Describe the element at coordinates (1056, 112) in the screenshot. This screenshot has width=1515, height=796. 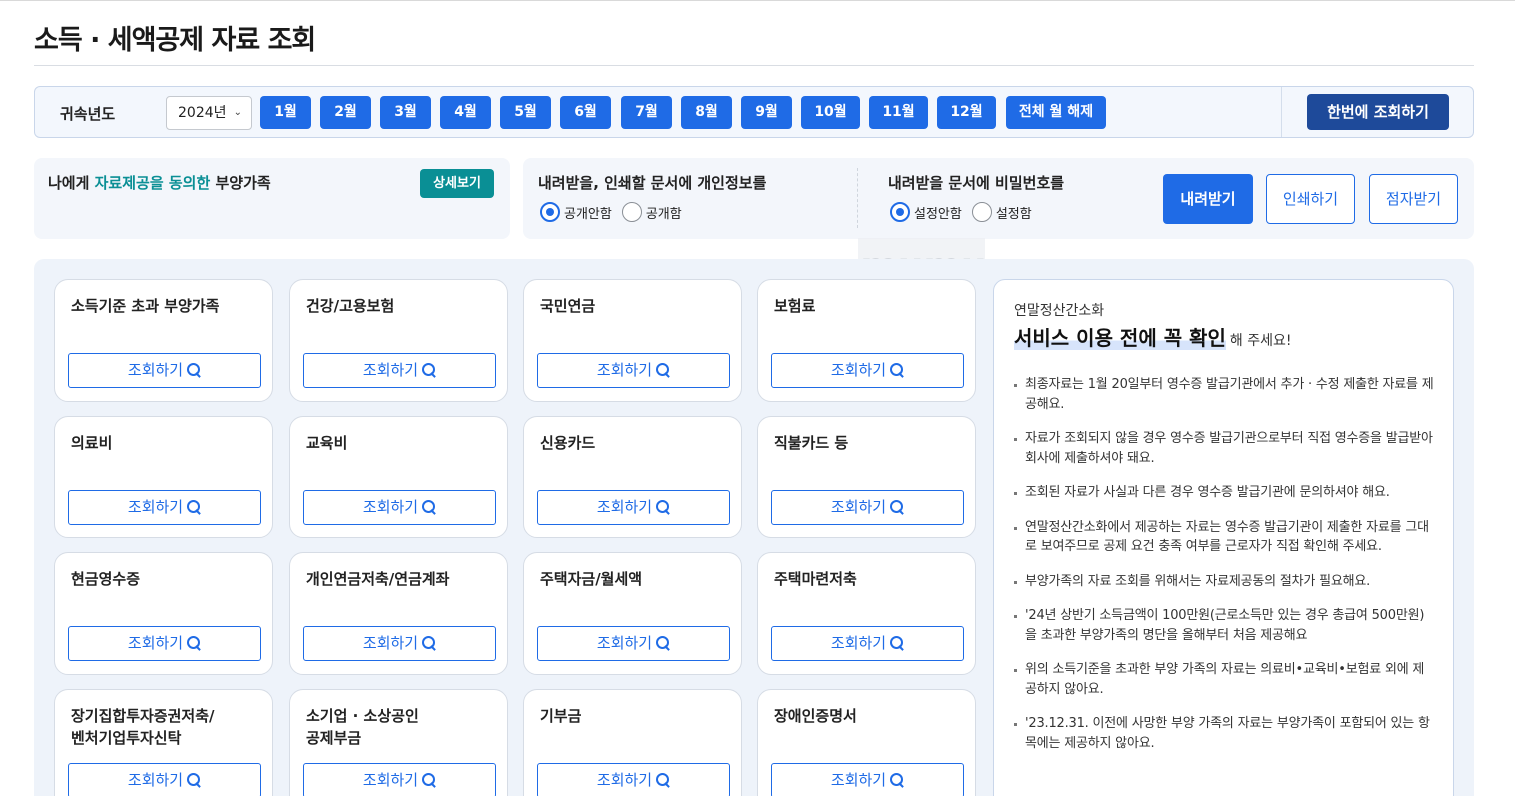
I see `clear-all-months-button: 전체 월 해제` at that location.